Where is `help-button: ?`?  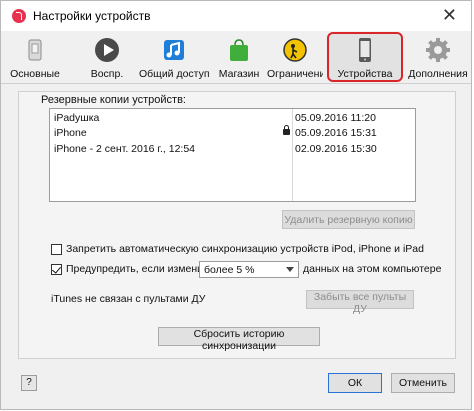
help-button: ? is located at coordinates (29, 383).